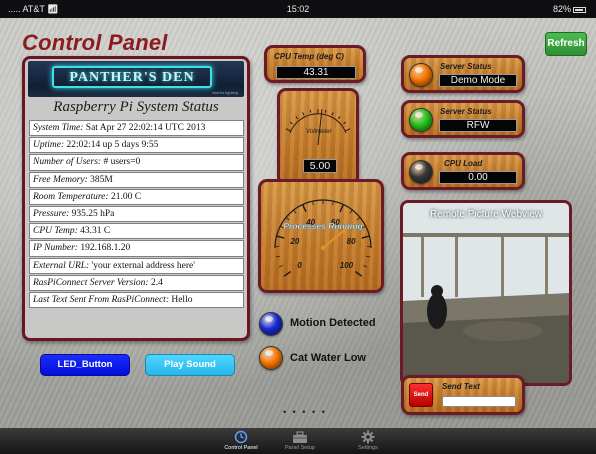  I want to click on panthers-den-banner-image: PANTHER'S DEN interior lighting, so click(136, 79).